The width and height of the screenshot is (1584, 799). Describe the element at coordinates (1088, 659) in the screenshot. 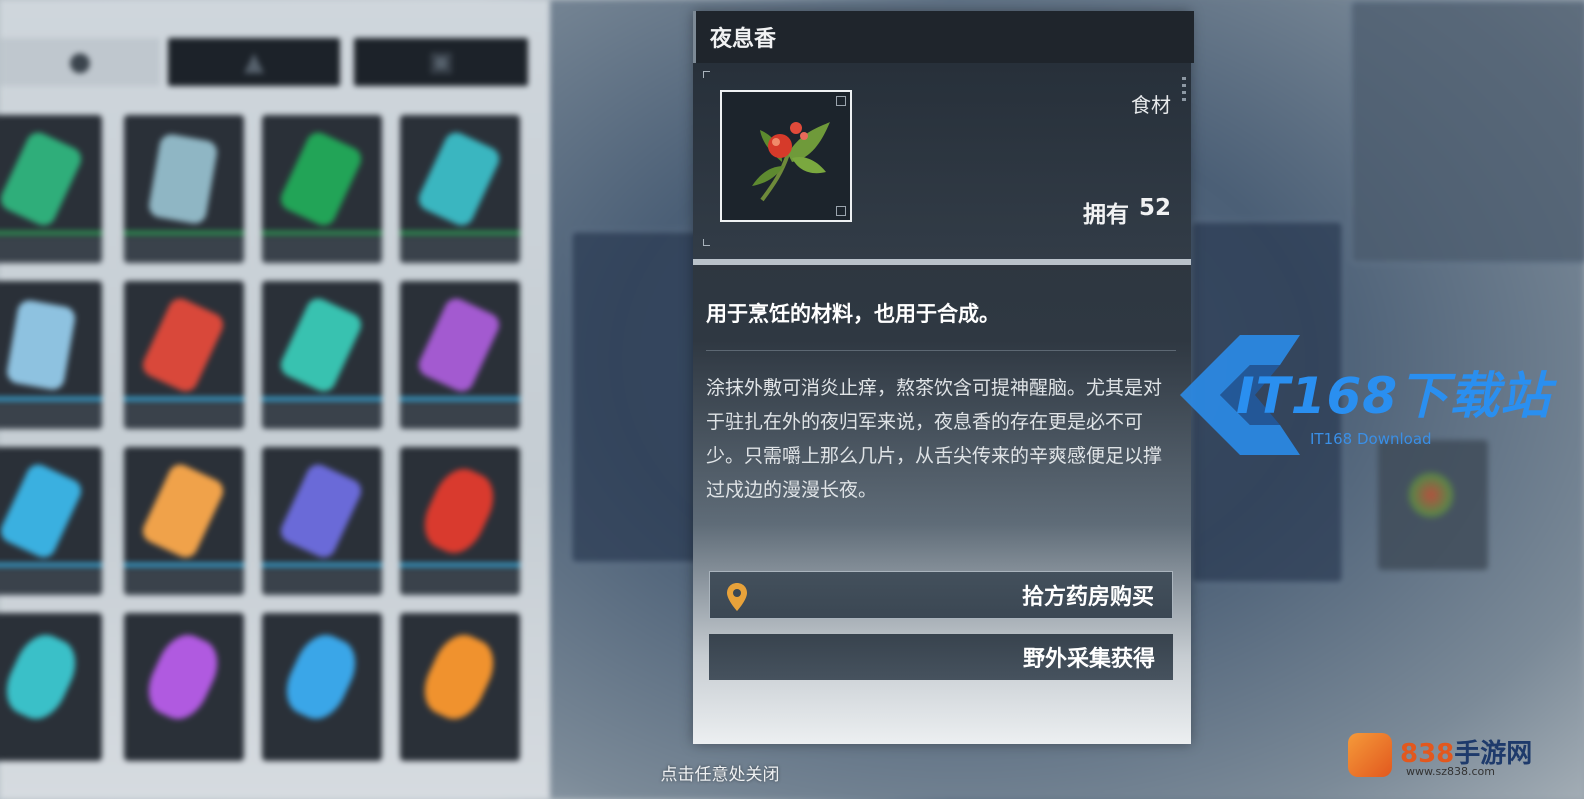

I see `source-label: 野外采集获得` at that location.